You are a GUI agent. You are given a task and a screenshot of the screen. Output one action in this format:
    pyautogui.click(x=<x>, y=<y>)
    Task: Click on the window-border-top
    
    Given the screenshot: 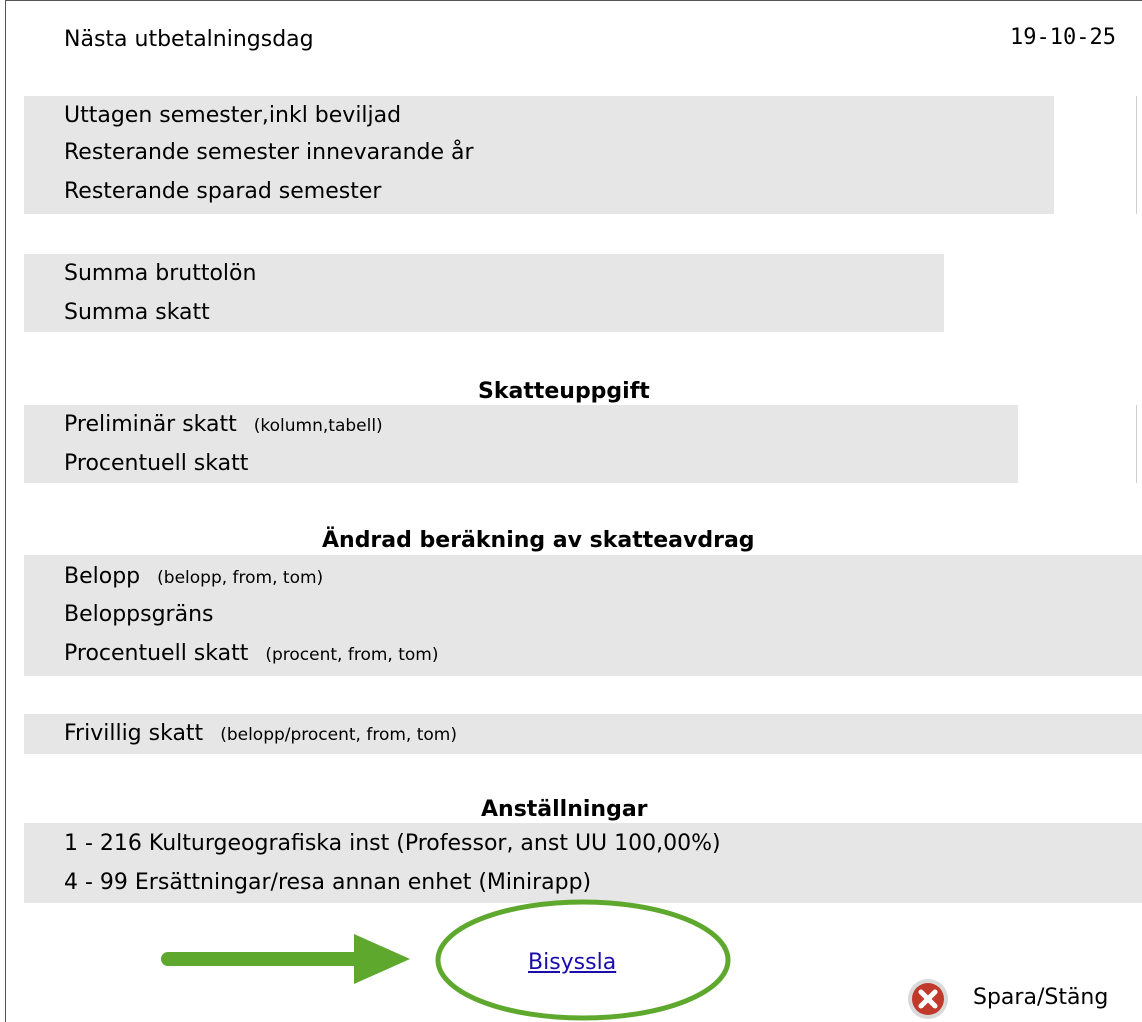 What is the action you would take?
    pyautogui.click(x=573, y=0)
    